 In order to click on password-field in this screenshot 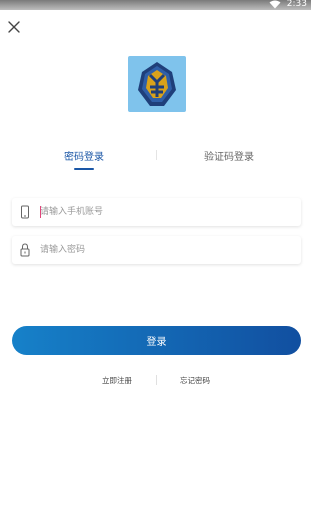, I will do `click(156, 250)`.